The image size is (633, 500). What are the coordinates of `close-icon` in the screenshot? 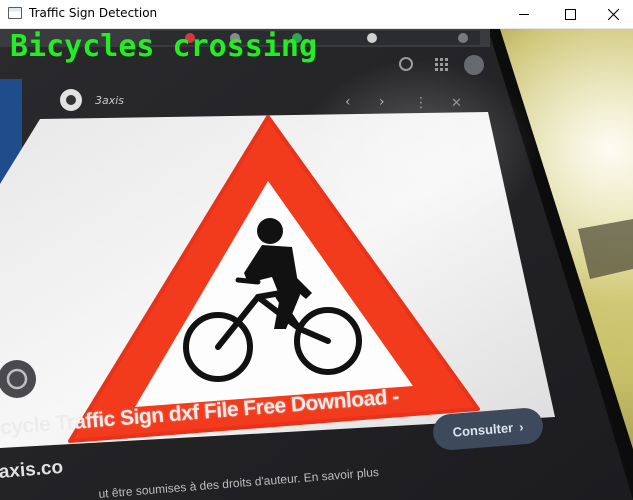 It's located at (613, 14).